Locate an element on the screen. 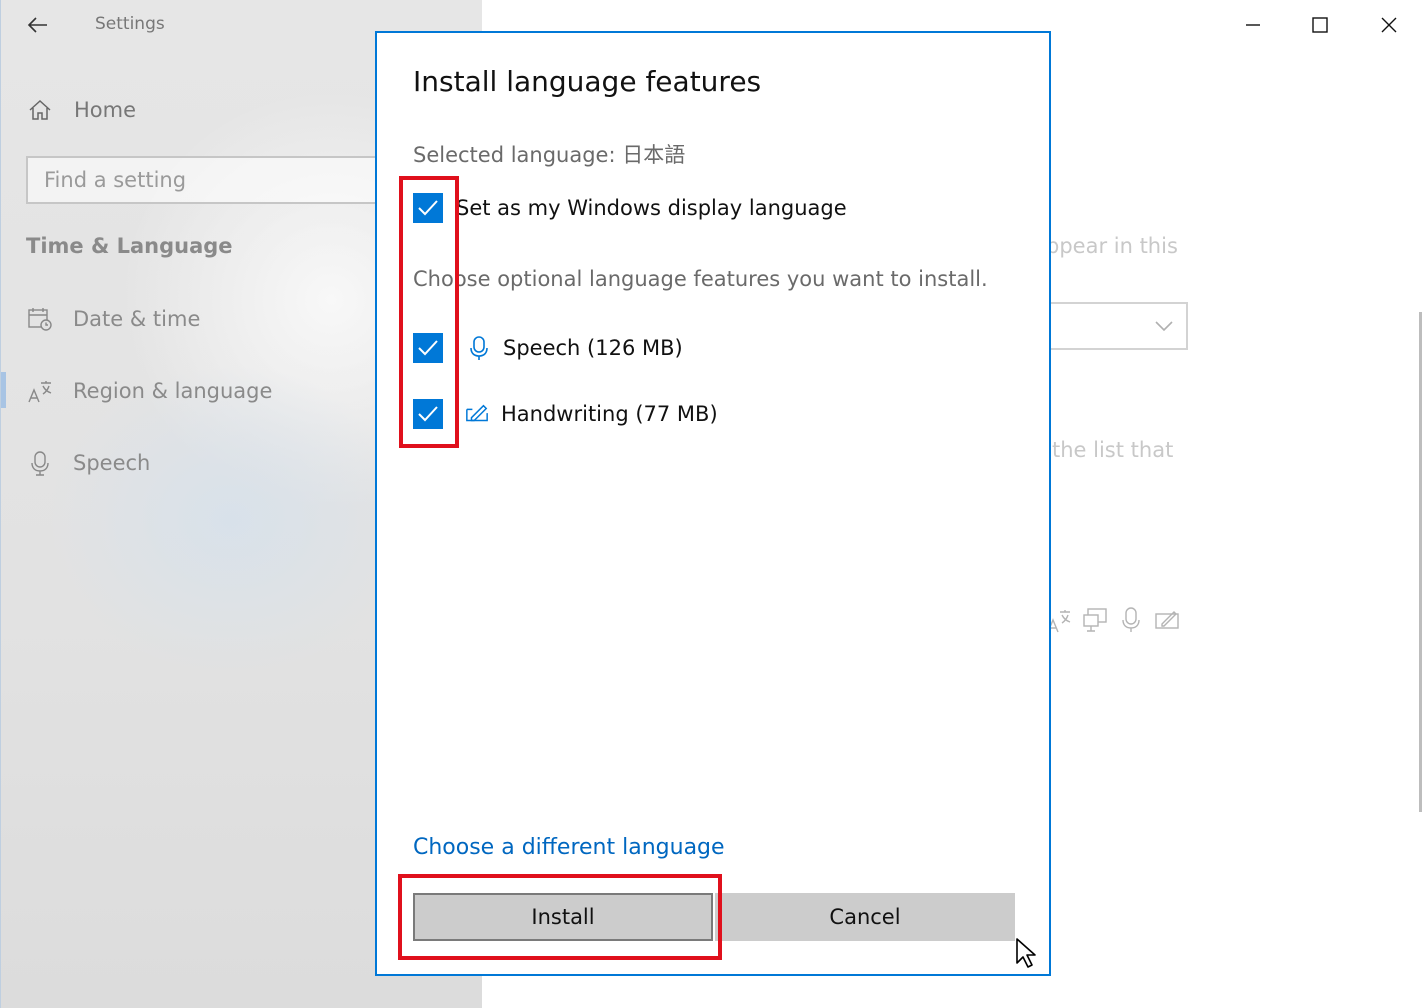 This screenshot has height=1008, width=1426. sidebar-item-home: Home is located at coordinates (81, 110).